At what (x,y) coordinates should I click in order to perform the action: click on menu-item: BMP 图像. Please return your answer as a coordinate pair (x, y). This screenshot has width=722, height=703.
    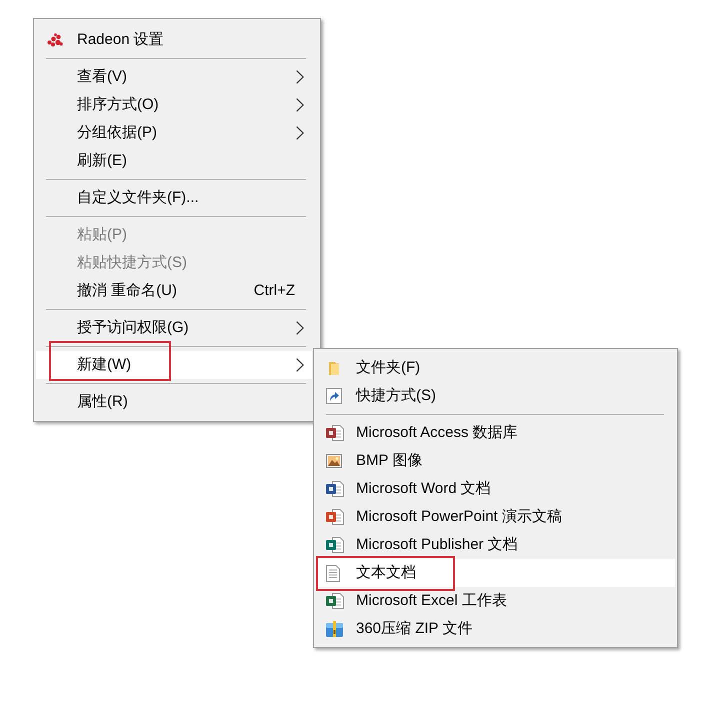
    Looking at the image, I should click on (495, 461).